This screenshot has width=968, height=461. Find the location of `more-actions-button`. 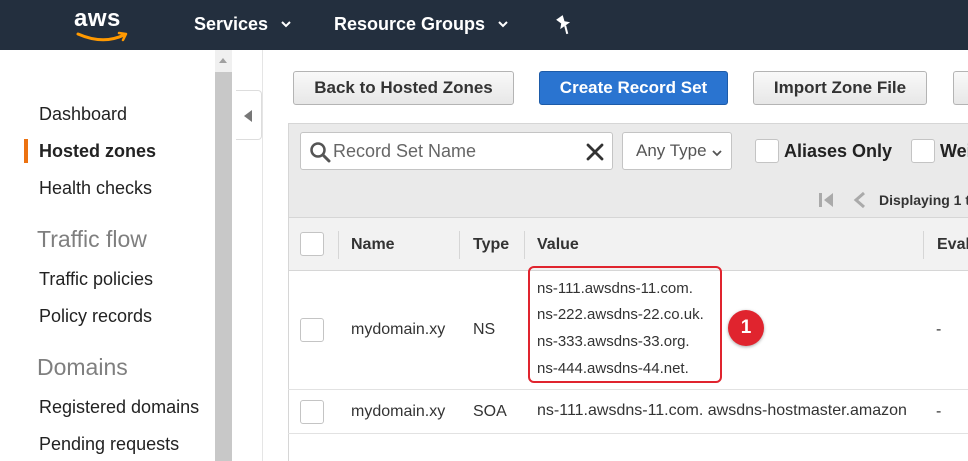

more-actions-button is located at coordinates (960, 88).